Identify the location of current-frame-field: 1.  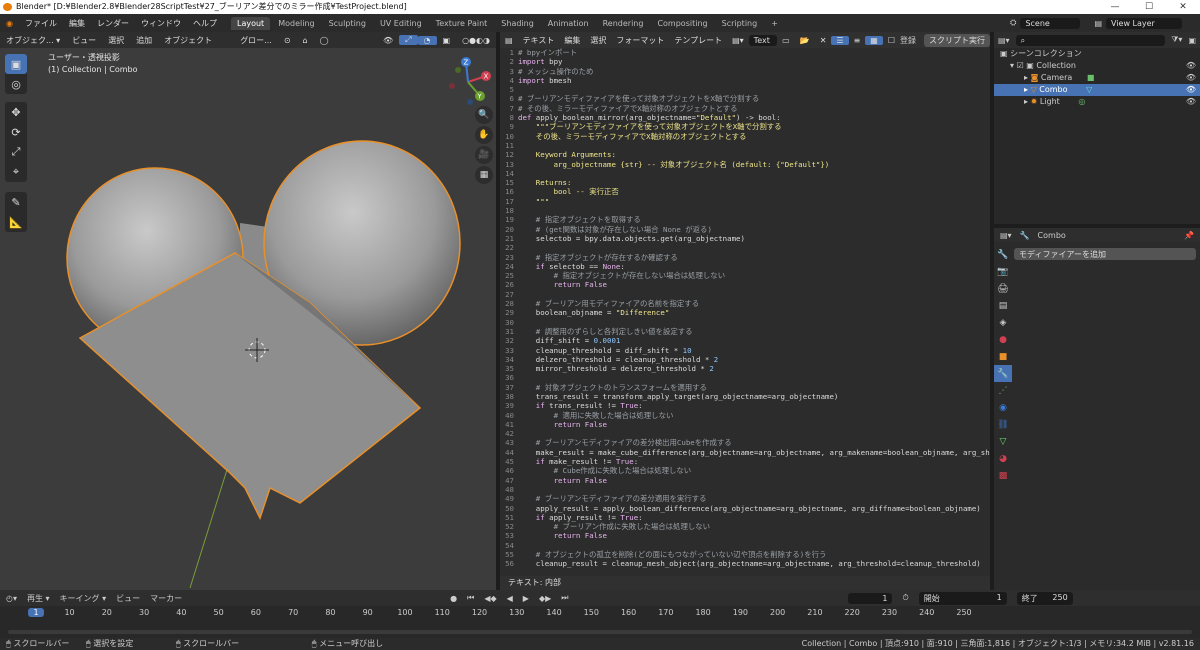
(870, 598).